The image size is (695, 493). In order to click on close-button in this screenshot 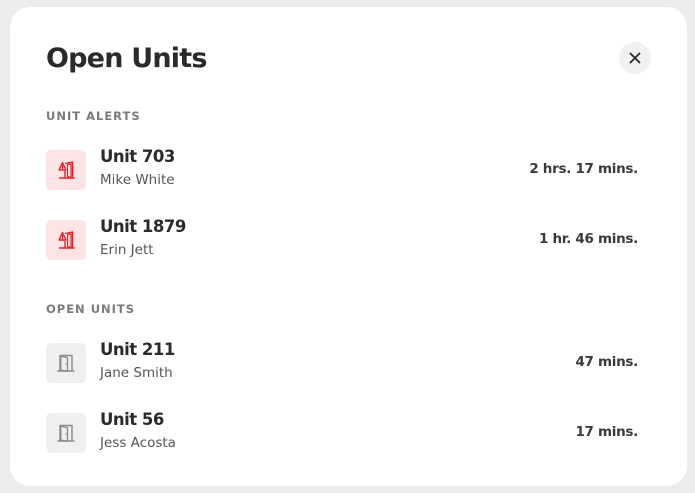, I will do `click(635, 58)`.